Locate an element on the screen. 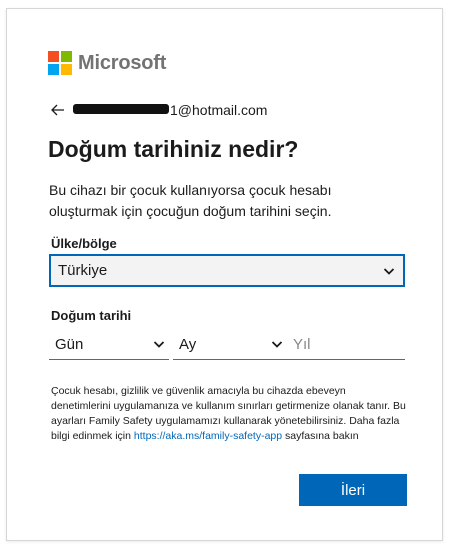 The height and width of the screenshot is (544, 449). redacted-email-part is located at coordinates (121, 109).